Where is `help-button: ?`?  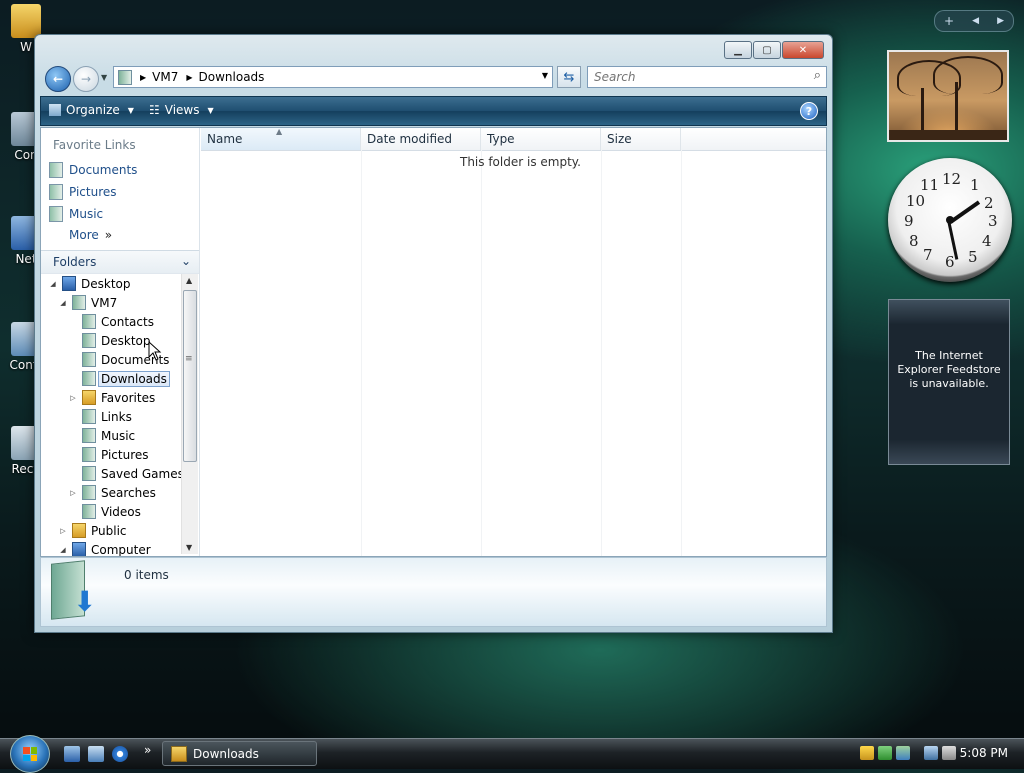
help-button: ? is located at coordinates (809, 111).